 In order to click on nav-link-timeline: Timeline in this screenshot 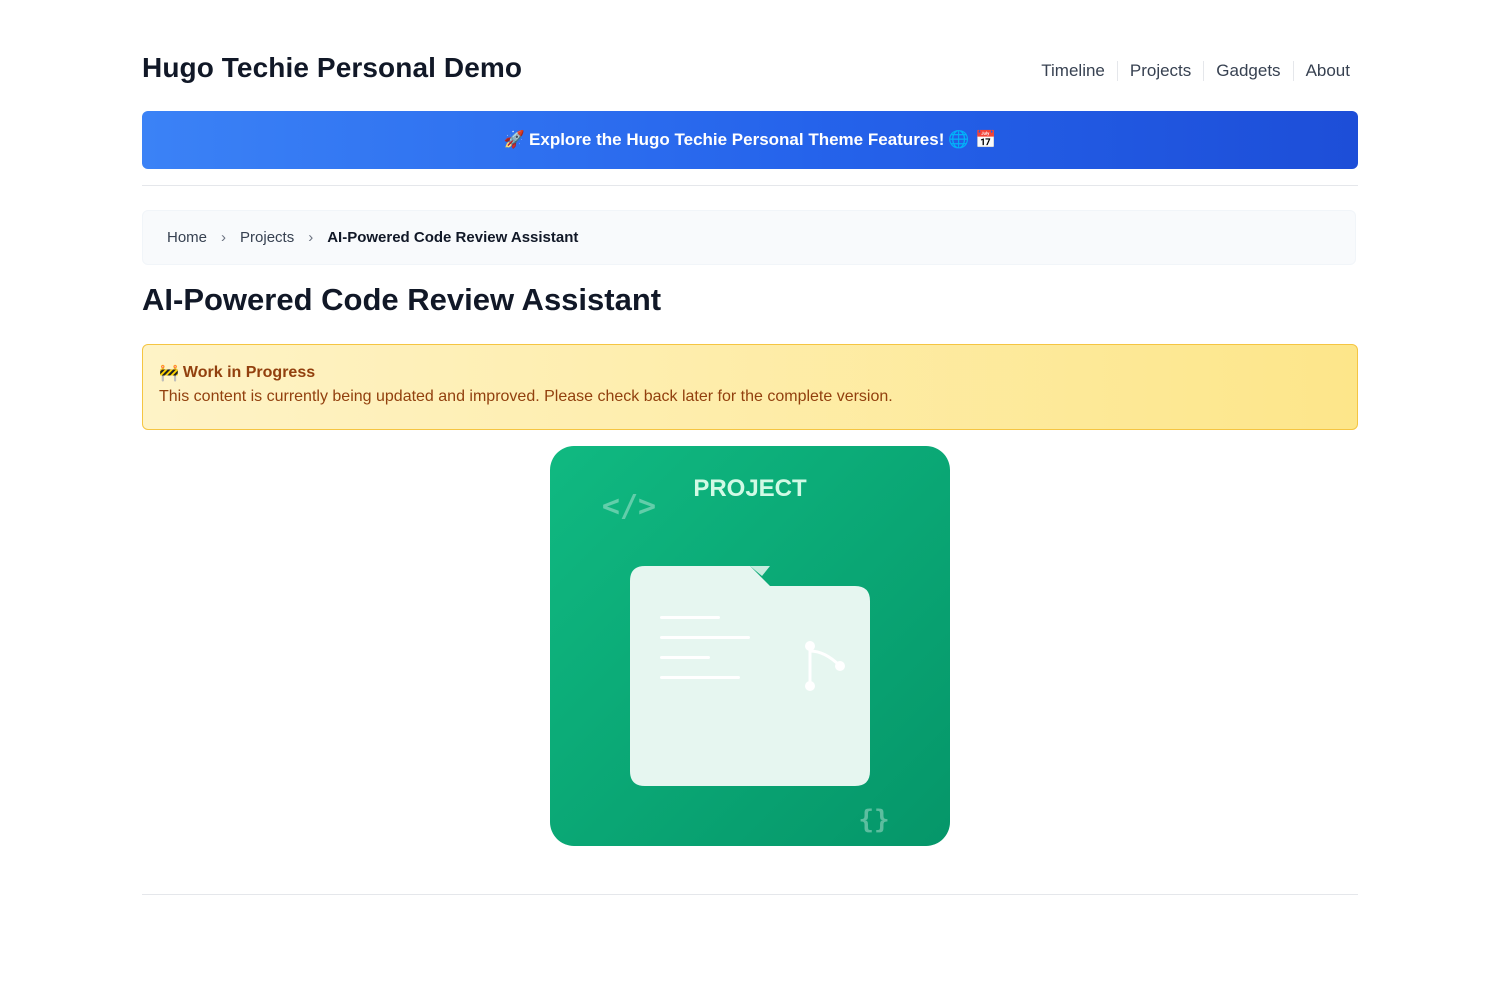, I will do `click(1073, 71)`.